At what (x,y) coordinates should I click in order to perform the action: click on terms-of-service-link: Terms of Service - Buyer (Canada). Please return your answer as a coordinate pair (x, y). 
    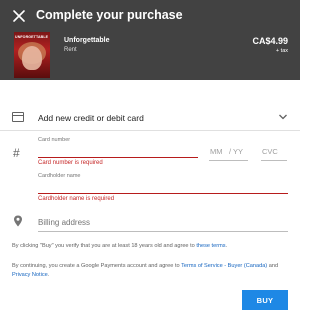
    Looking at the image, I should click on (224, 266).